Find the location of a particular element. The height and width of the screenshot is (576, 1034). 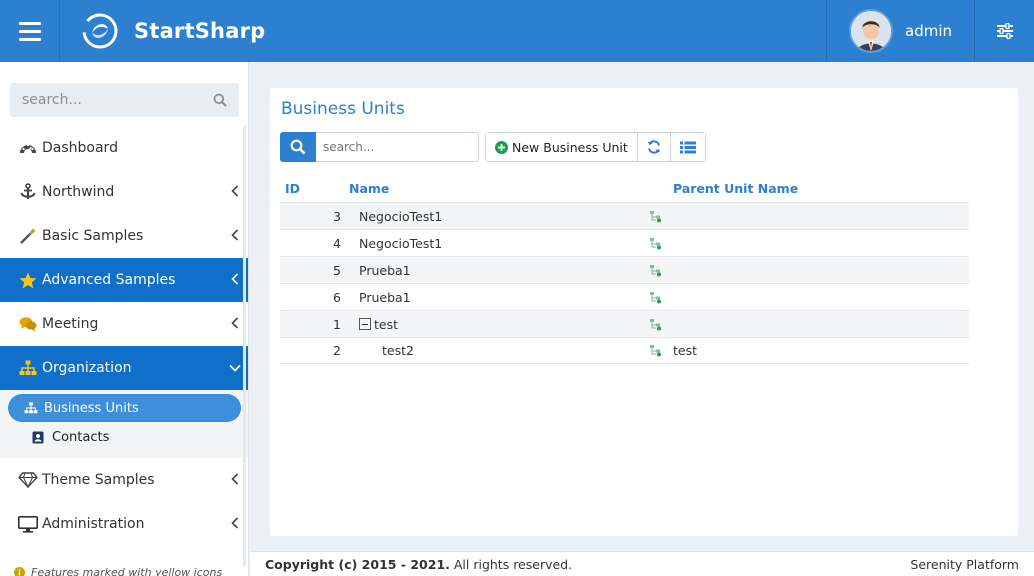

footer-rights: All rights reserved. is located at coordinates (511, 564).